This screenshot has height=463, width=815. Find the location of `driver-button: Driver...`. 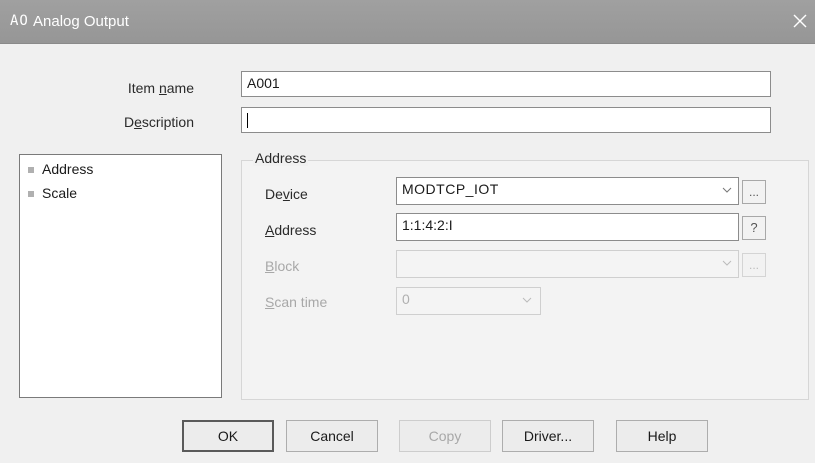

driver-button: Driver... is located at coordinates (548, 436).